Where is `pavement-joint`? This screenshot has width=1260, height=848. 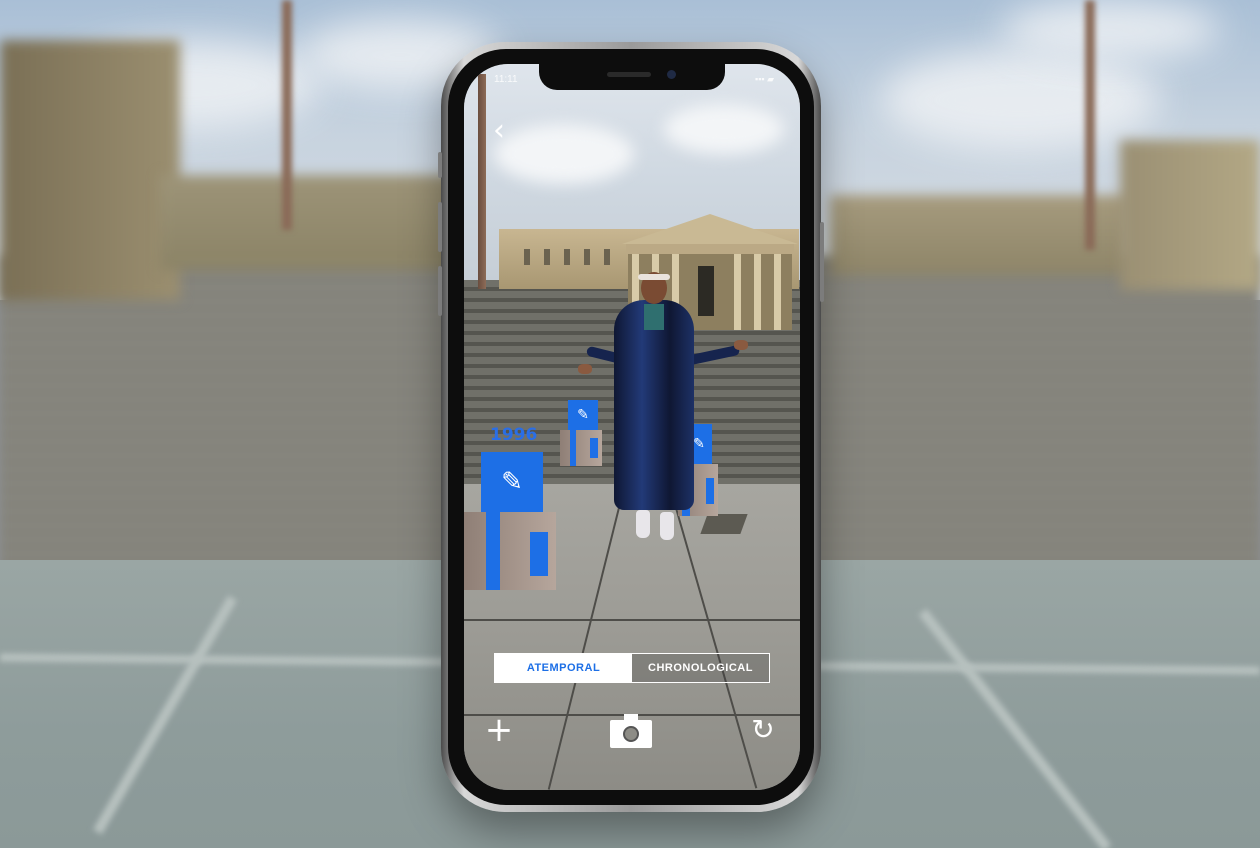
pavement-joint is located at coordinates (632, 620).